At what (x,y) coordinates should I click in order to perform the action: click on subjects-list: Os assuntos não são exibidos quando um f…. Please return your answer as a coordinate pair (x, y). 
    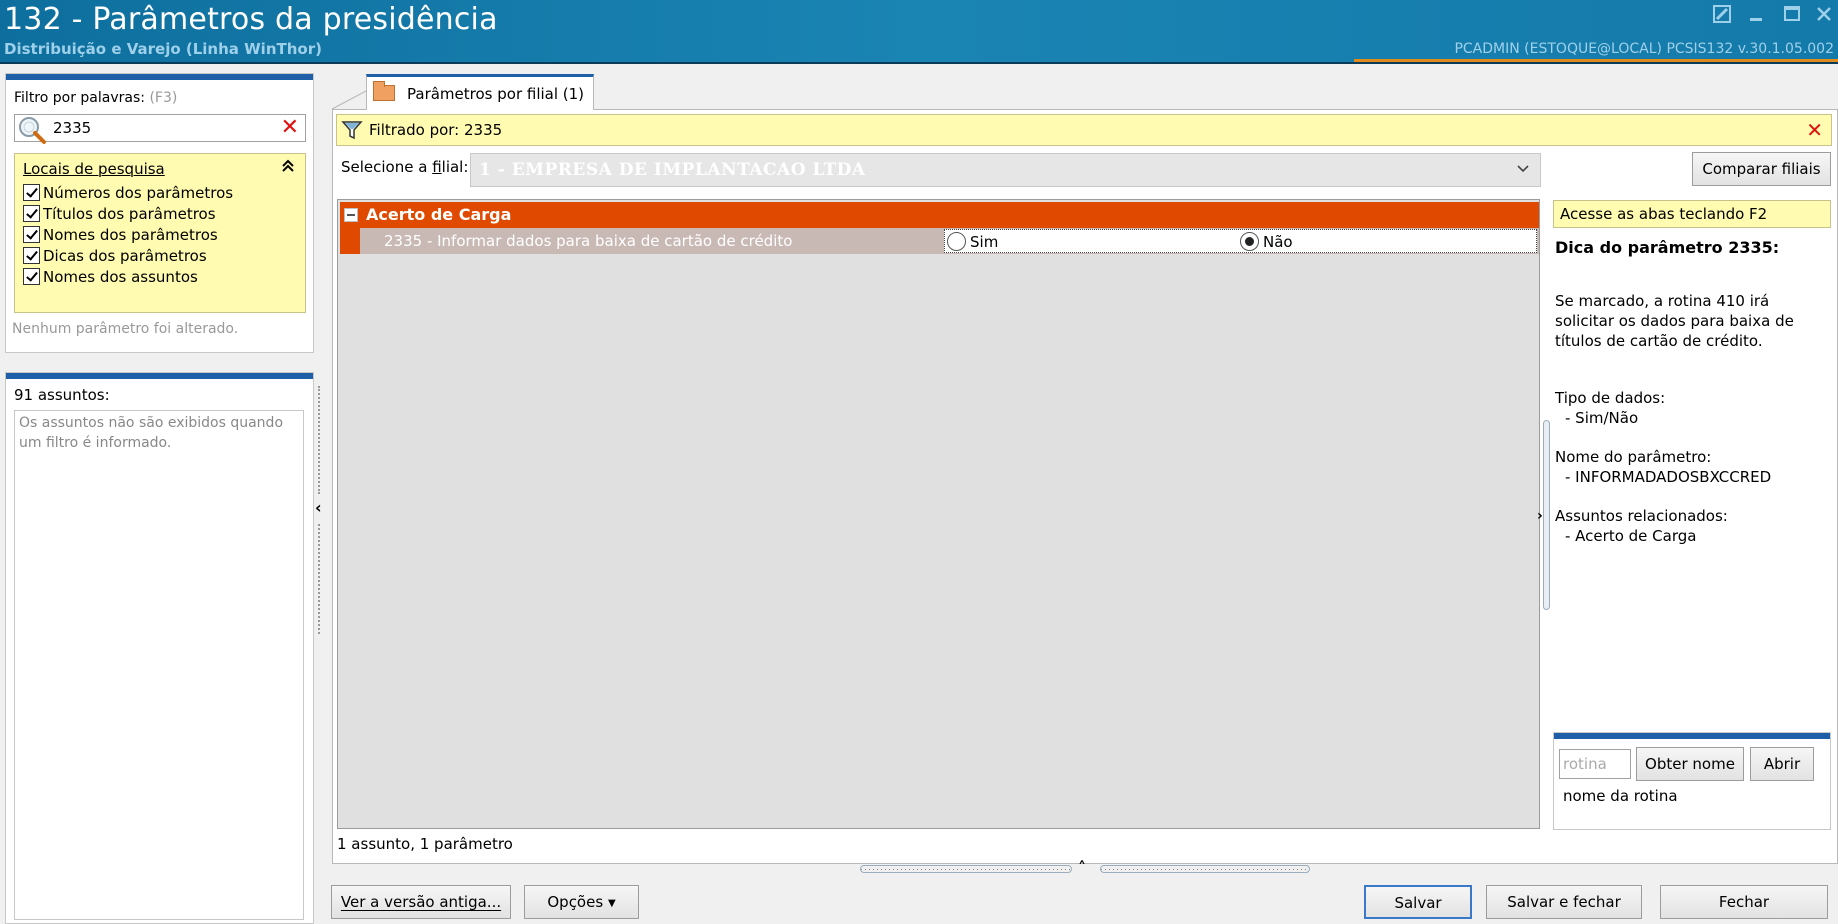
    Looking at the image, I should click on (159, 665).